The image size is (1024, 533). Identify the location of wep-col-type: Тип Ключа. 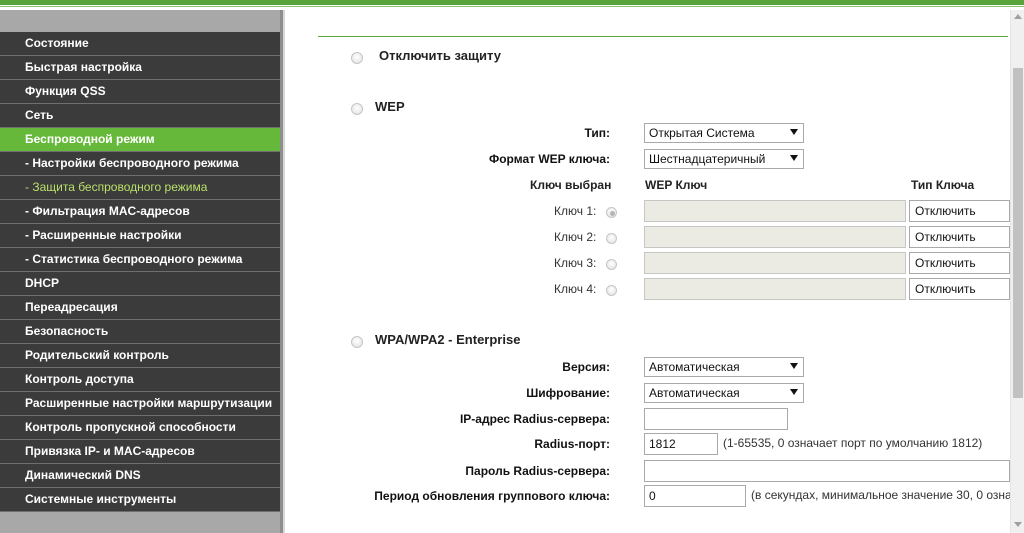
(943, 185).